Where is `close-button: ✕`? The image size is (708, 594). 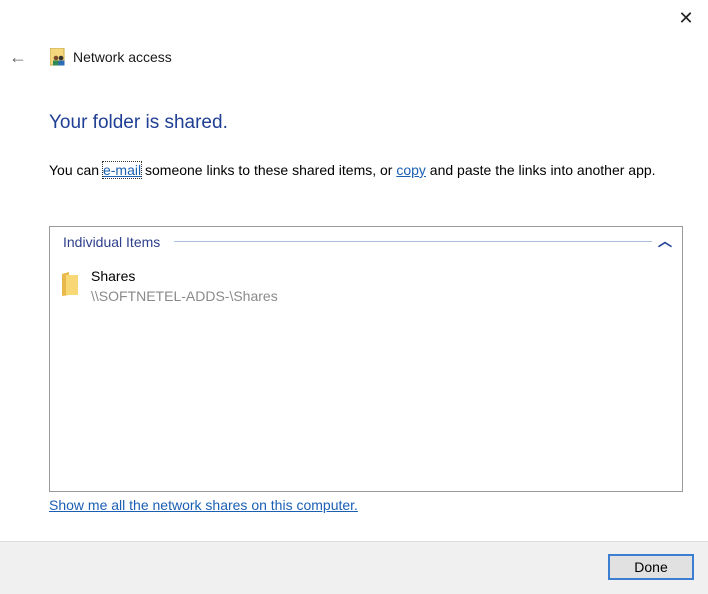 close-button: ✕ is located at coordinates (686, 18).